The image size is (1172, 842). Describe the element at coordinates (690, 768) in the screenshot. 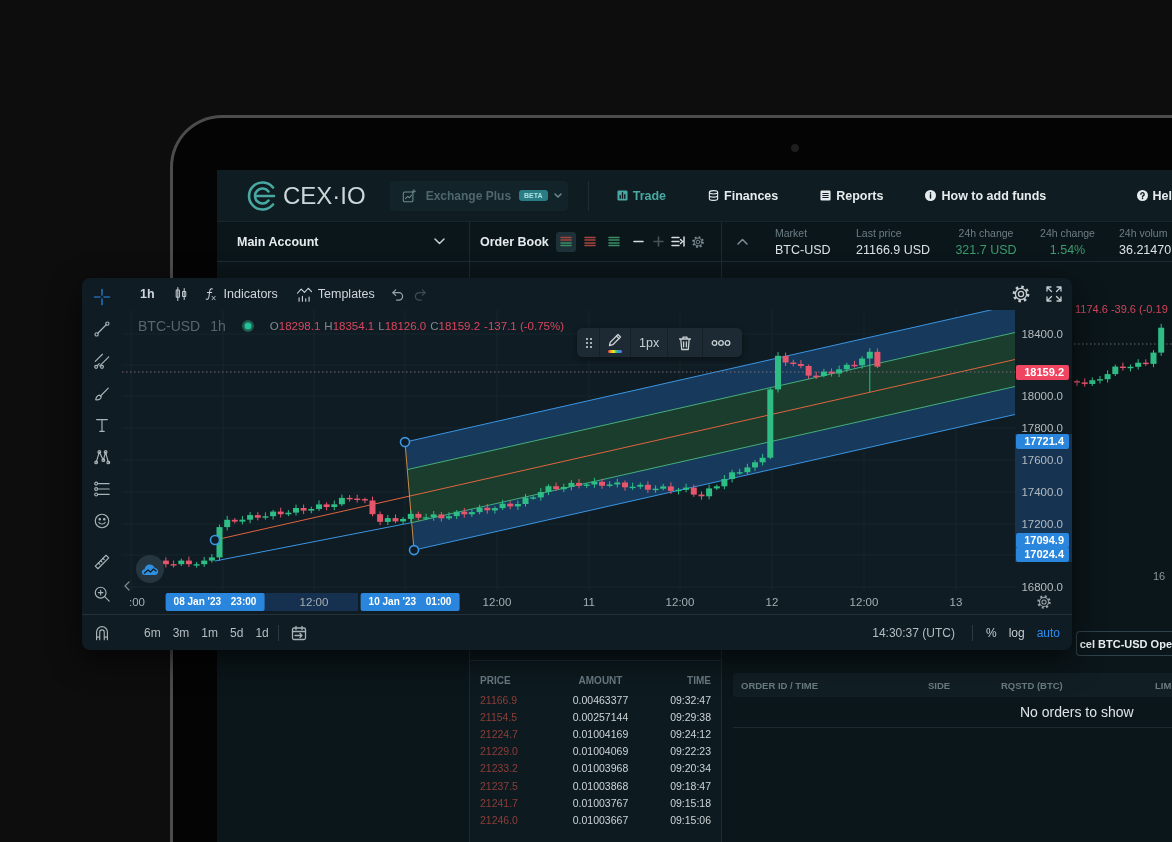

I see `trade-time: 09:20:34` at that location.